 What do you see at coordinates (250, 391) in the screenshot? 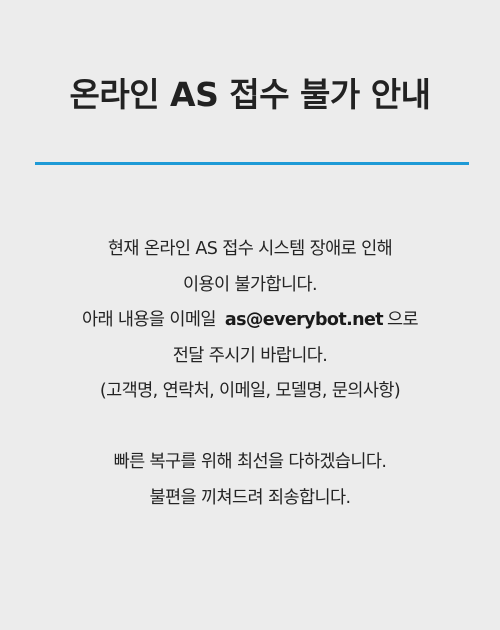
I see `required-info-list: (고객명, 연락처, 이메일, 모델명, 문의사항)` at bounding box center [250, 391].